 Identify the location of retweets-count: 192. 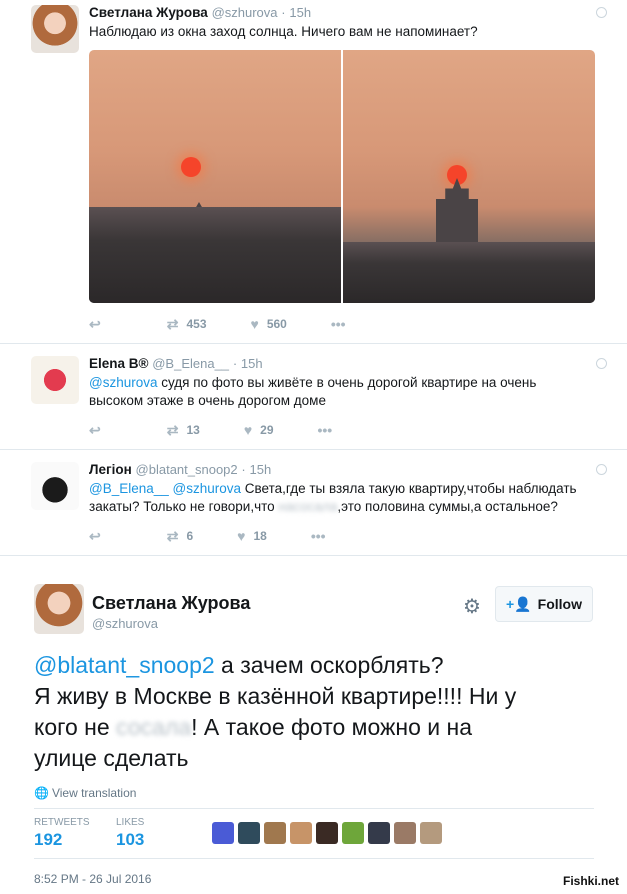
(48, 839).